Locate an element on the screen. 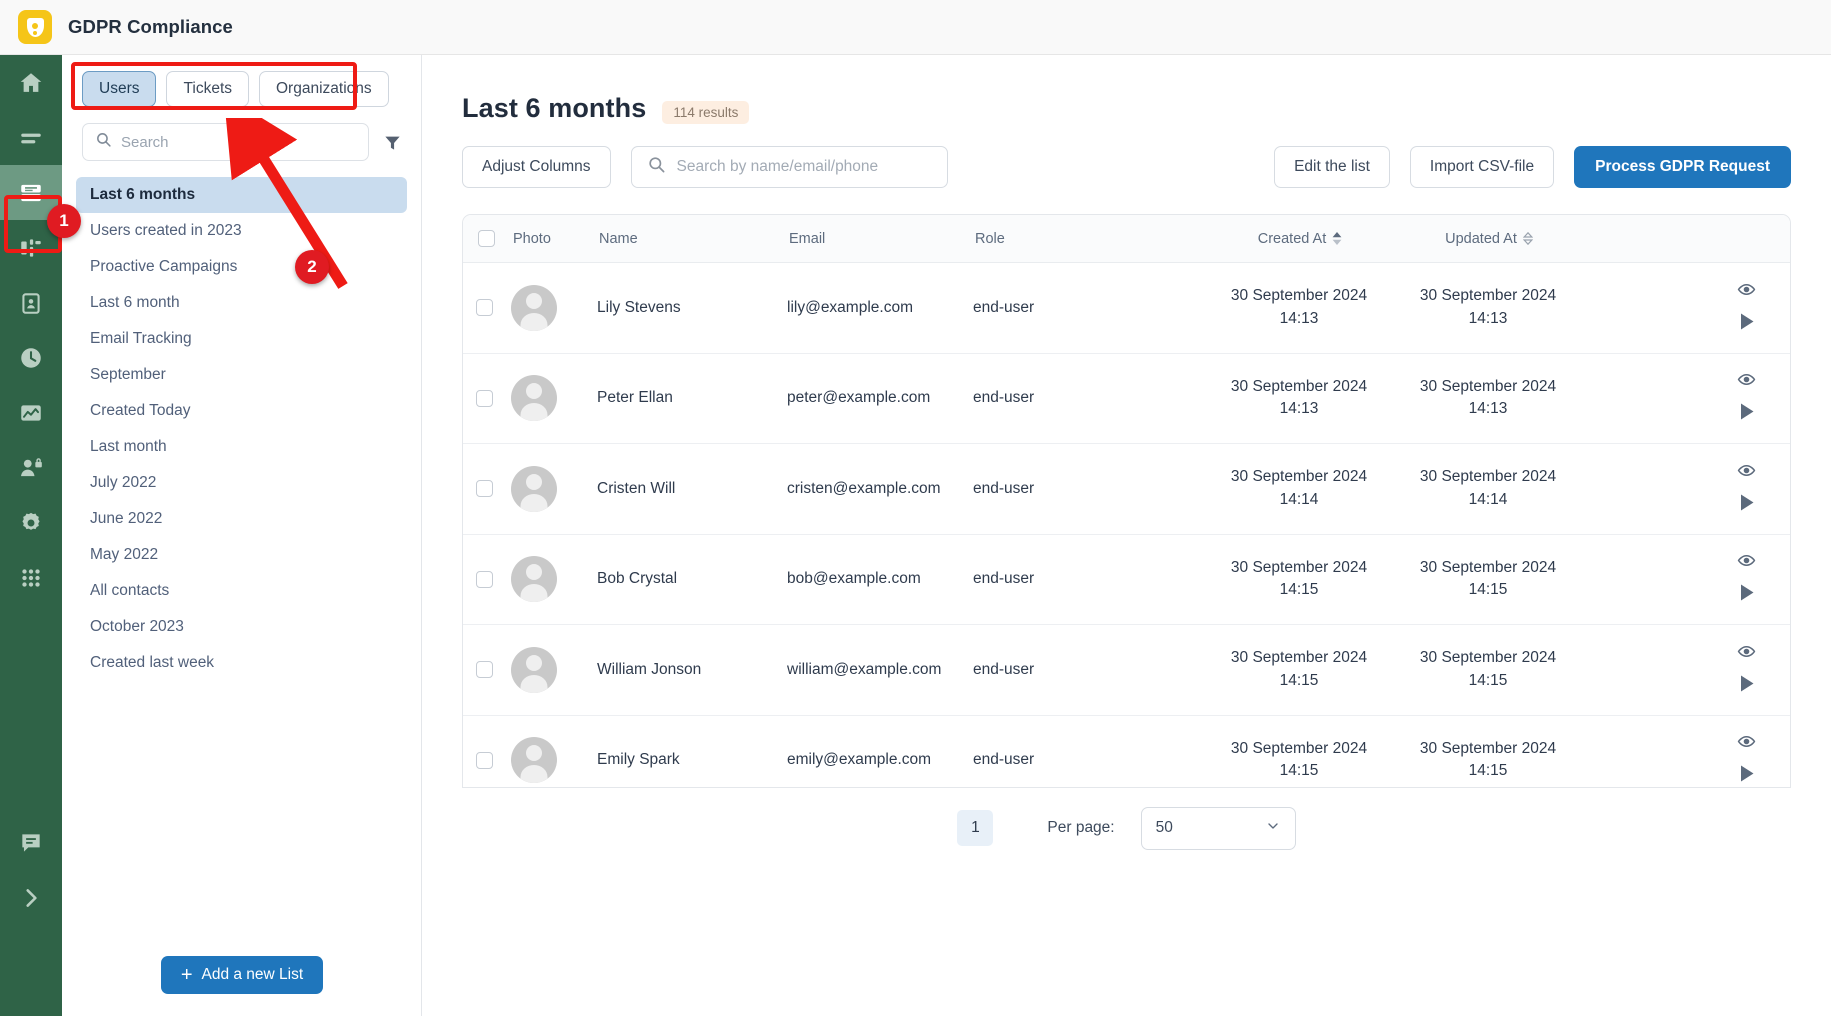 The width and height of the screenshot is (1831, 1016). avatar is located at coordinates (534, 398).